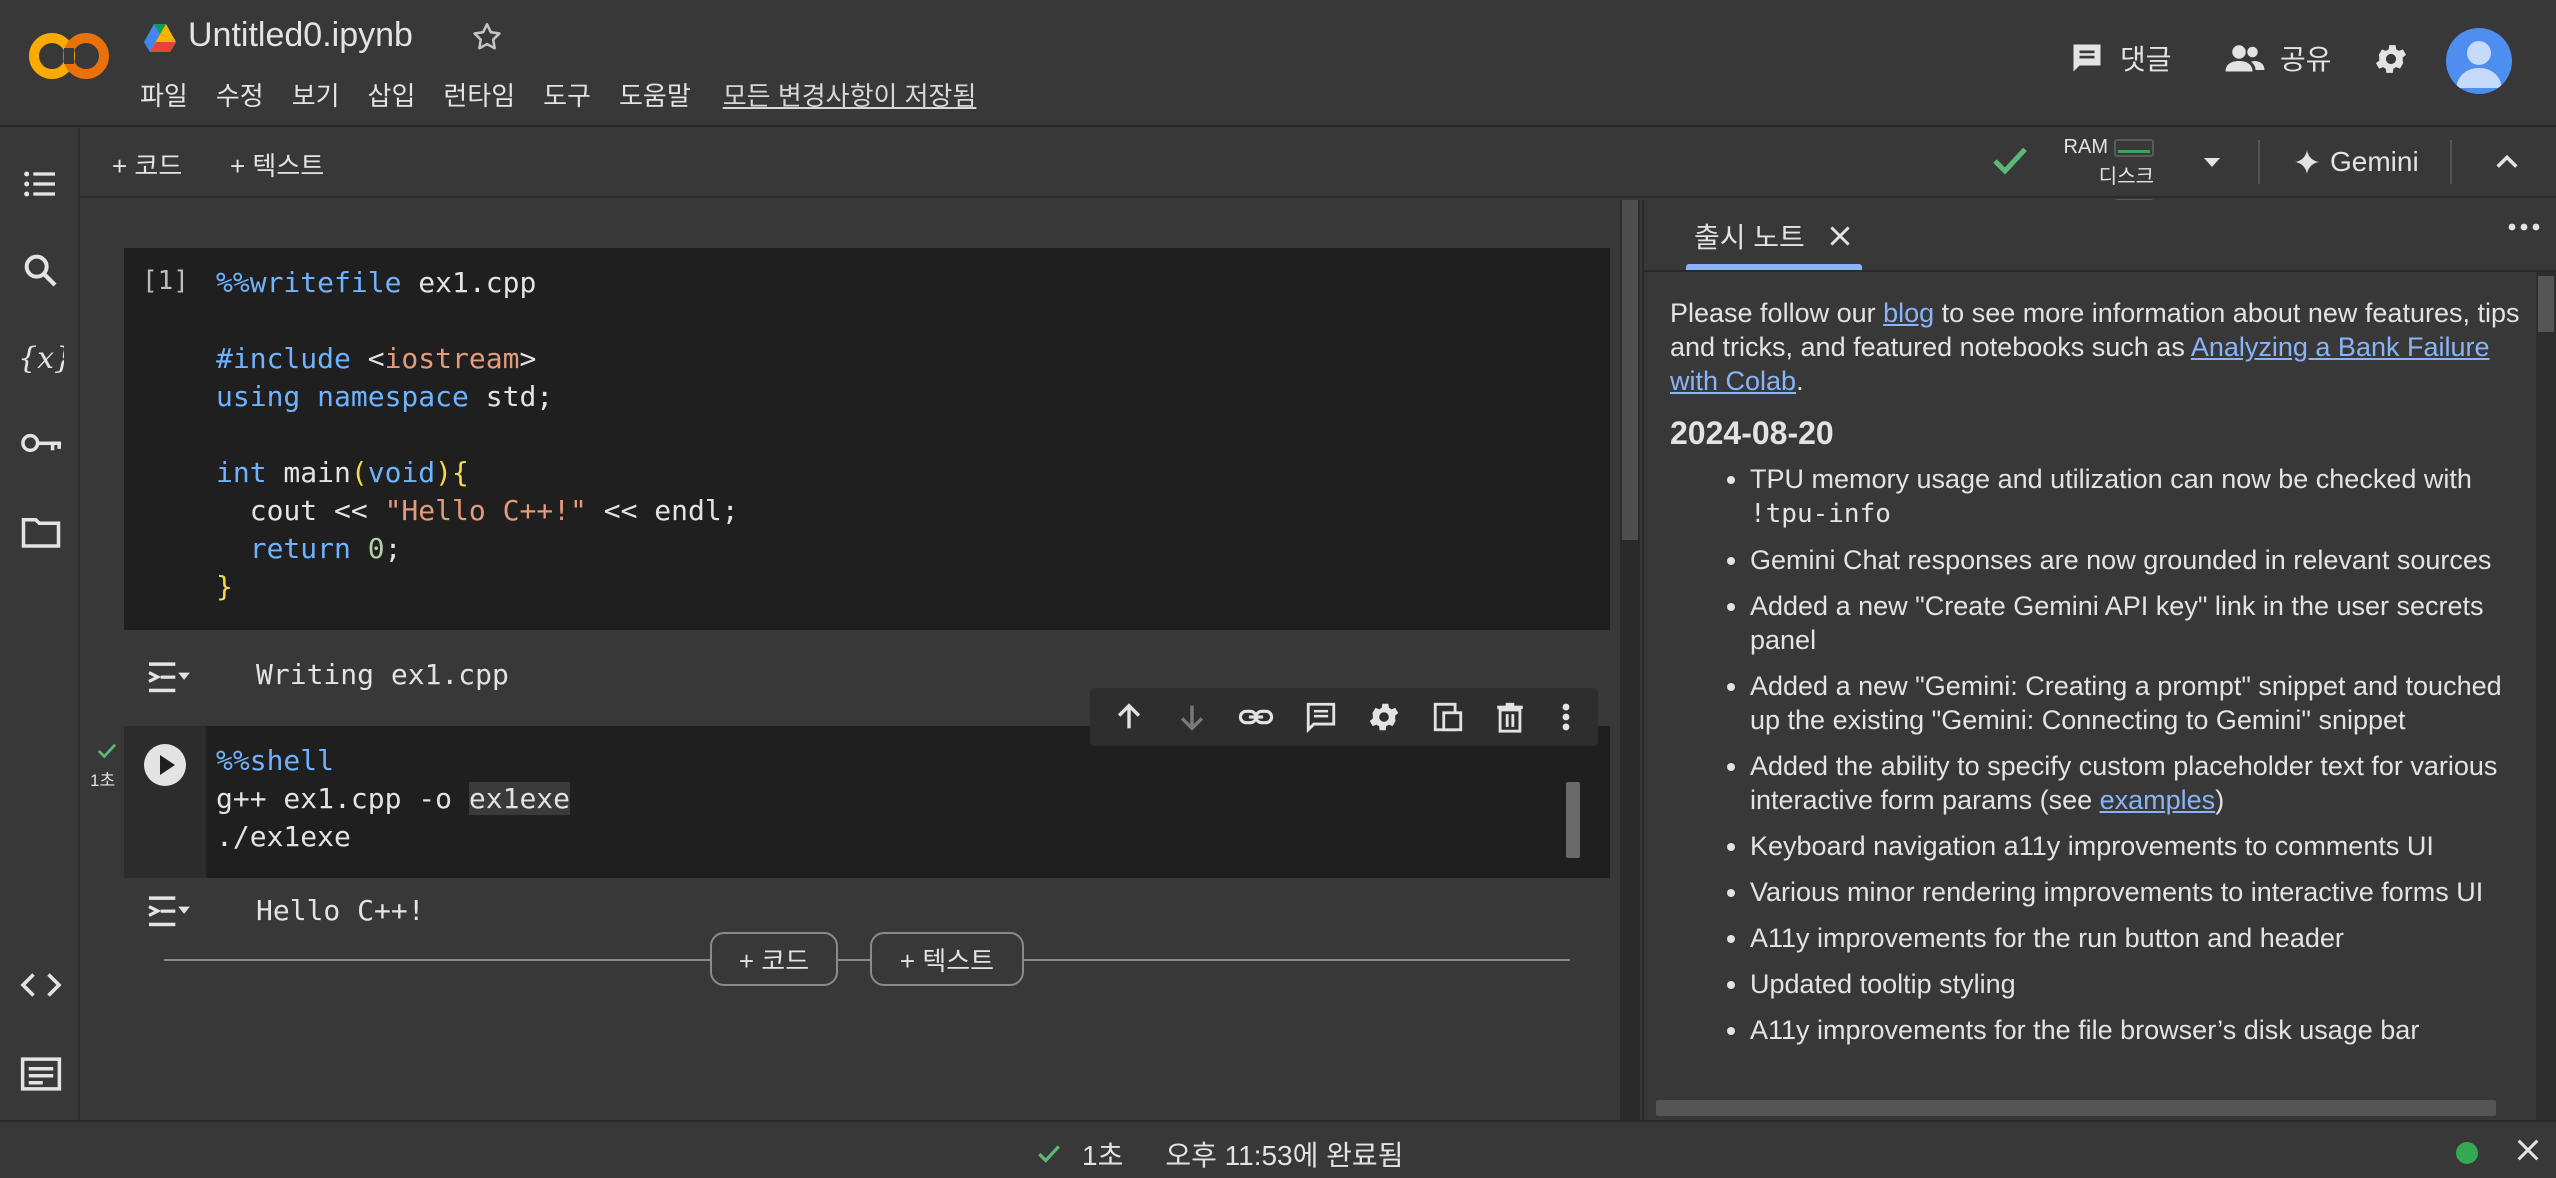  What do you see at coordinates (300, 35) in the screenshot?
I see `notebook-title: Untitled0.ipynb` at bounding box center [300, 35].